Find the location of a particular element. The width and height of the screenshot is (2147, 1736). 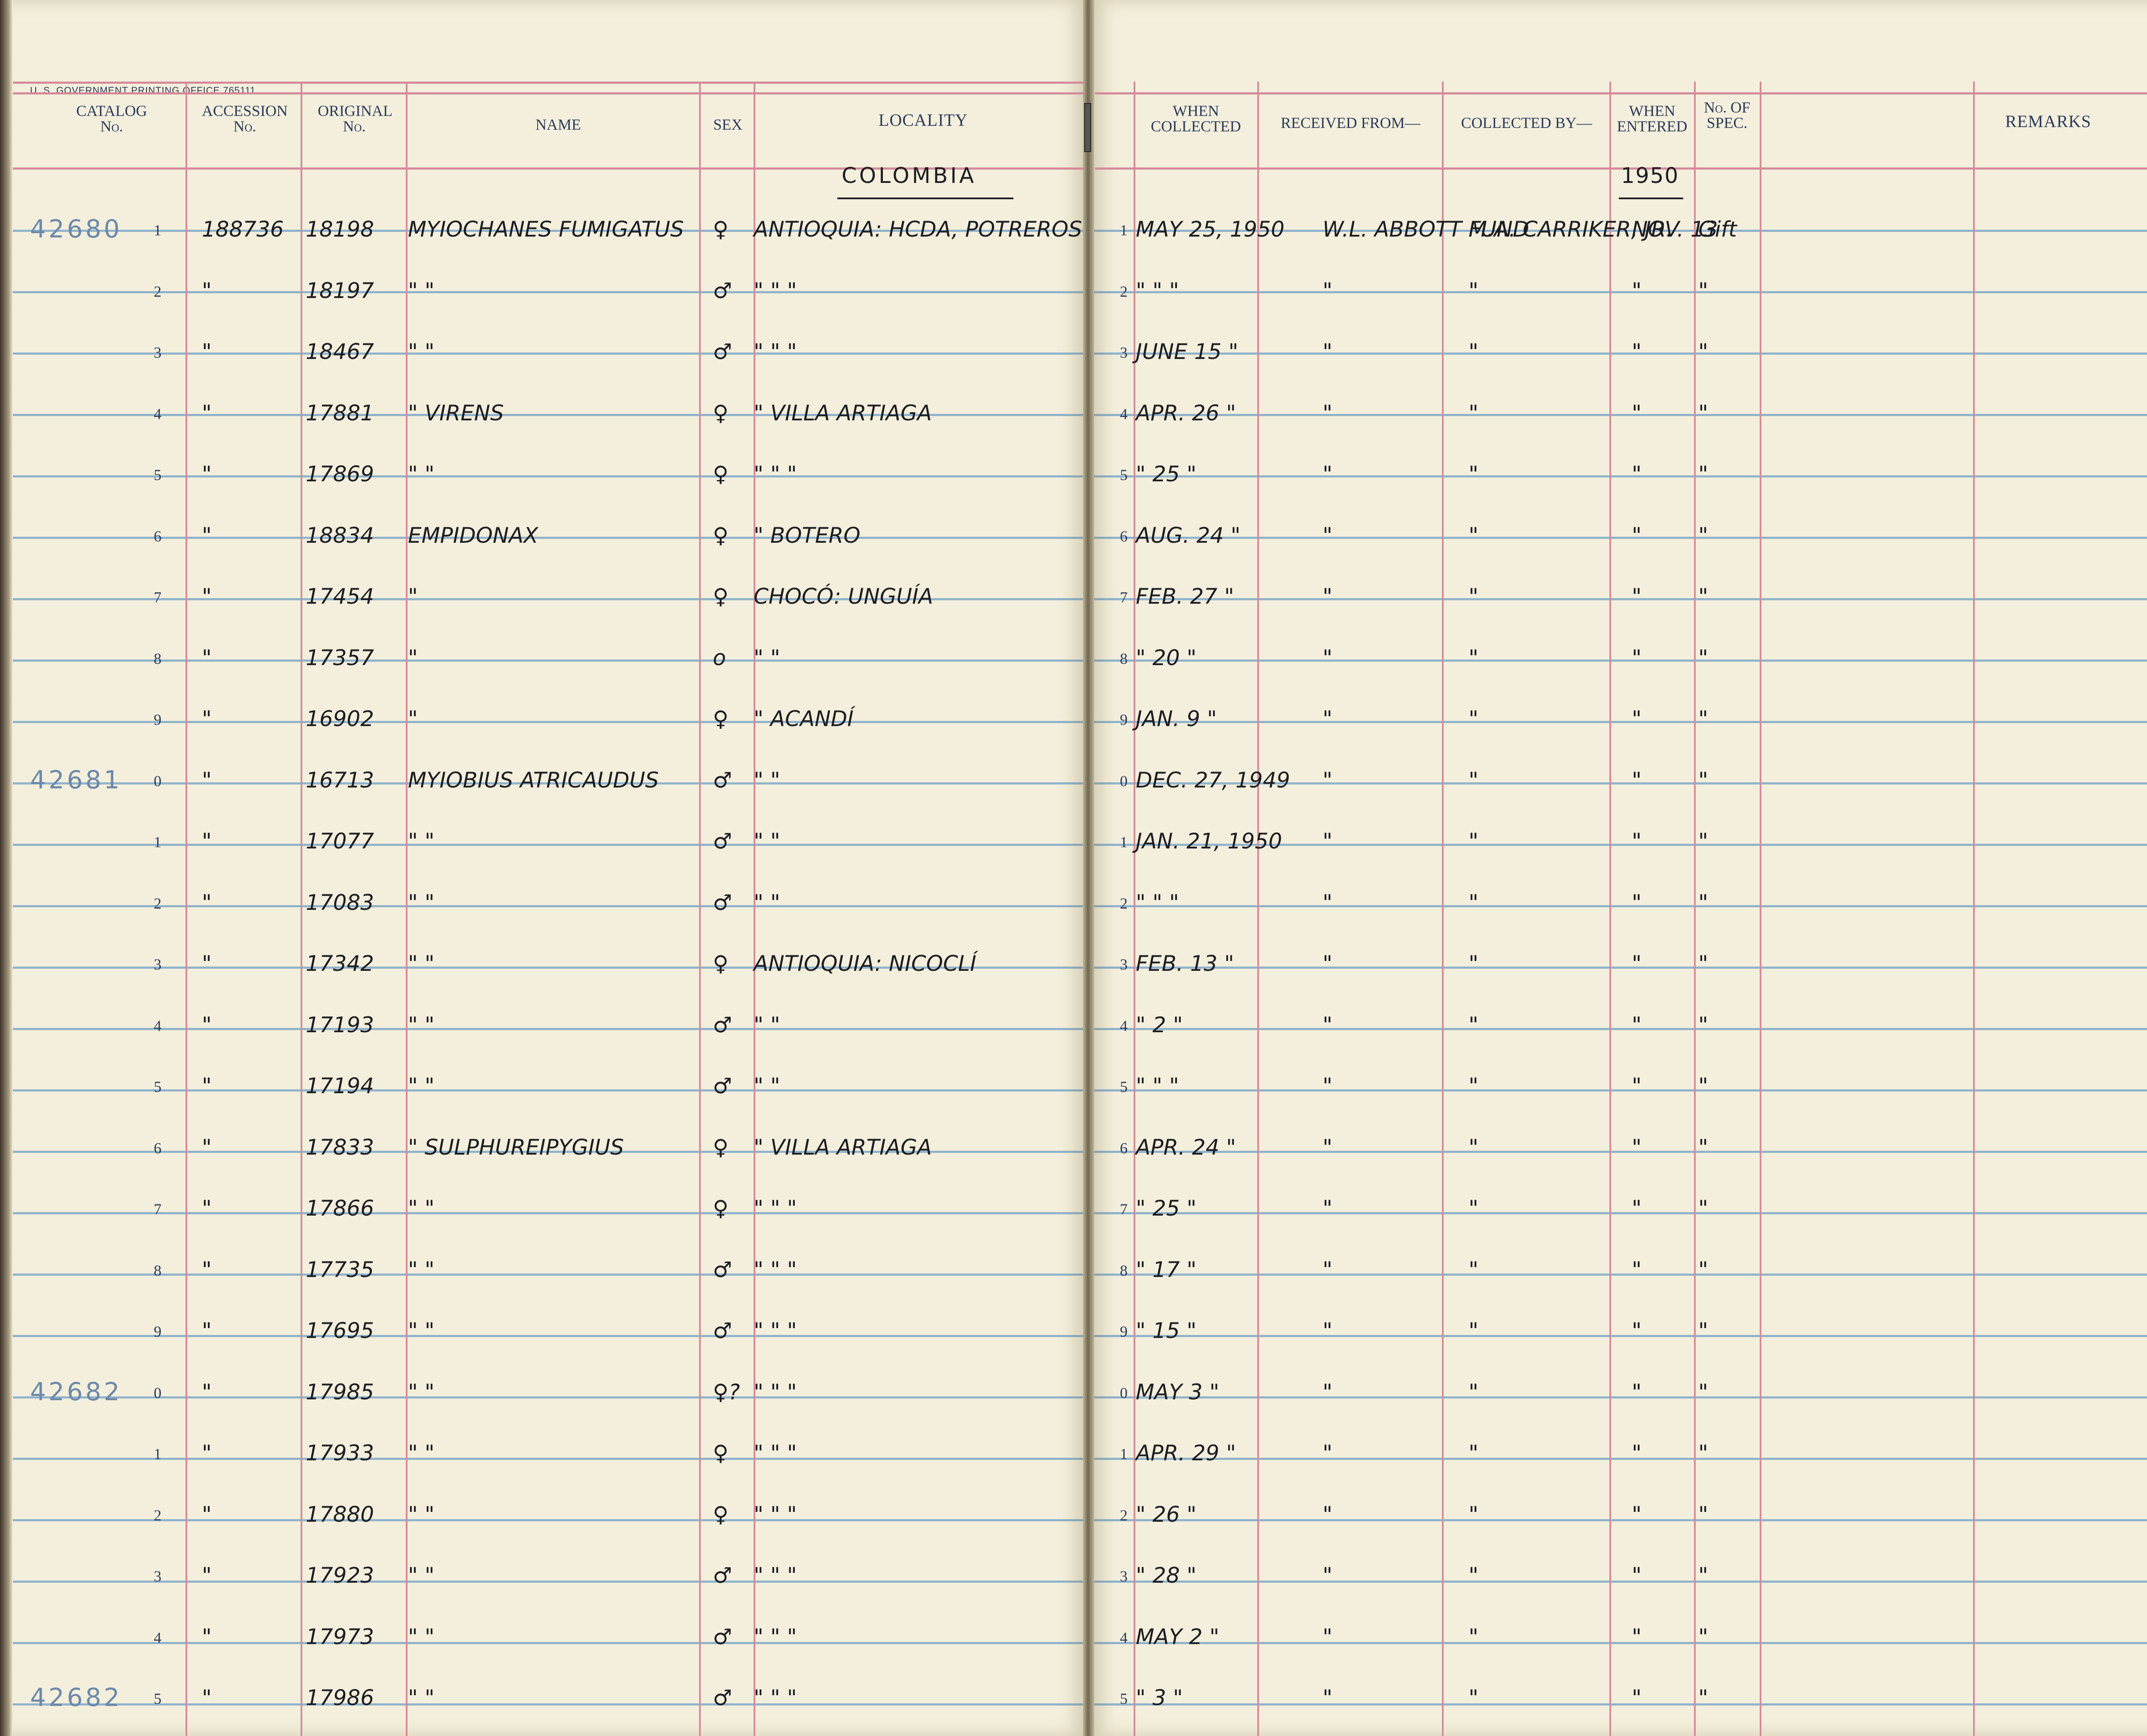

row-digit-right: 5 is located at coordinates (1124, 474).